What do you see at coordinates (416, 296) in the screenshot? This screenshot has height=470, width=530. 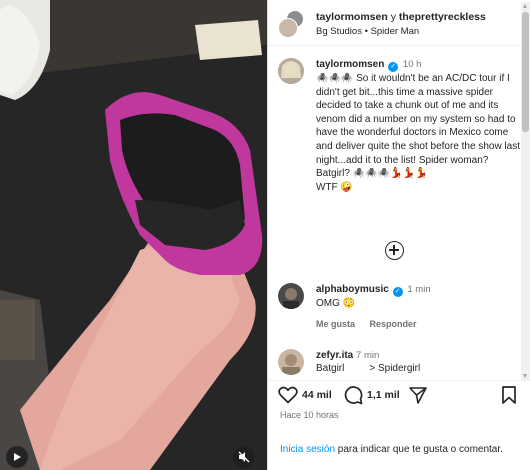 I see `comment-text: alphaboymusic ✓ 1 min OMG 😳` at bounding box center [416, 296].